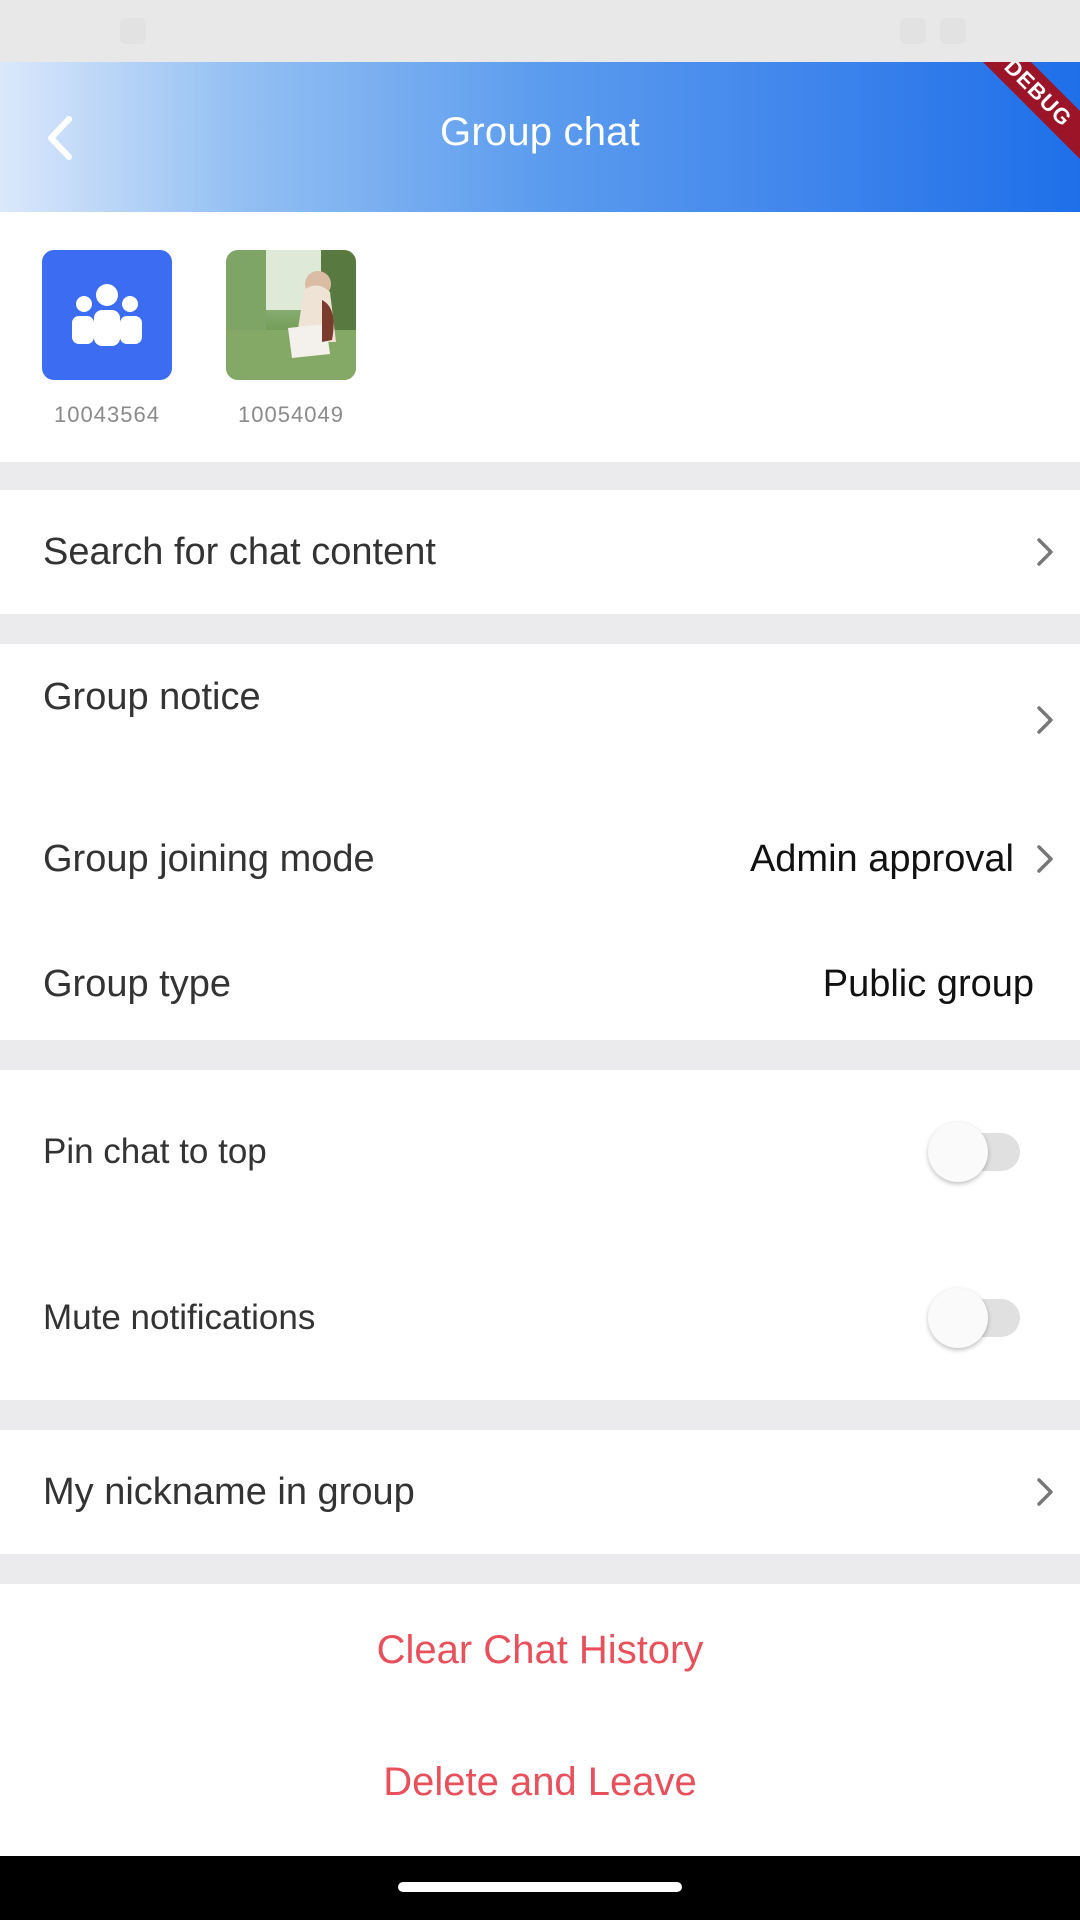 Image resolution: width=1080 pixels, height=1920 pixels. I want to click on member-id: 10054049, so click(291, 414).